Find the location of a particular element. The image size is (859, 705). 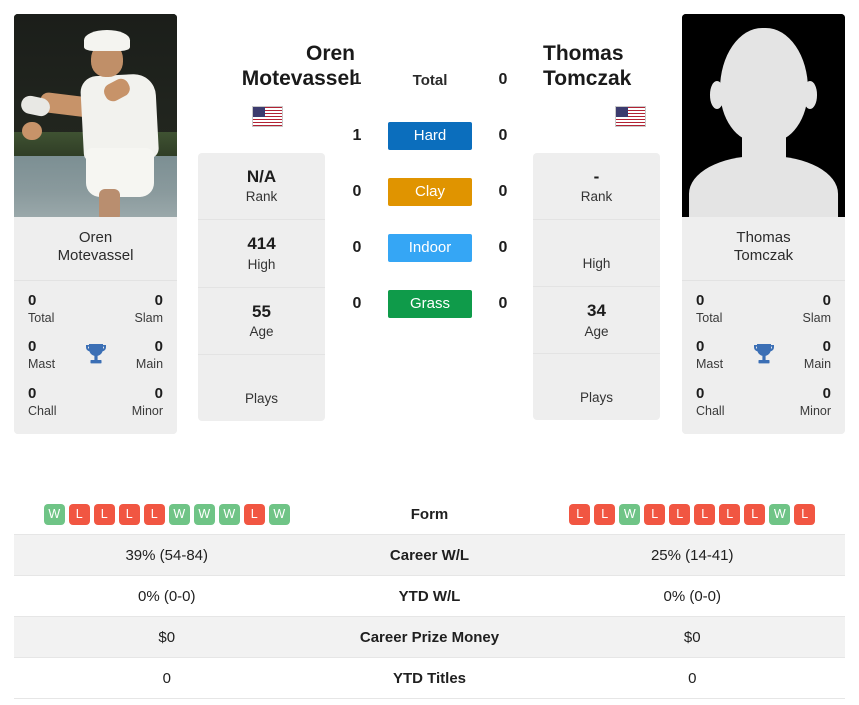

right-titles-minor: 0 Minor is located at coordinates (815, 401).